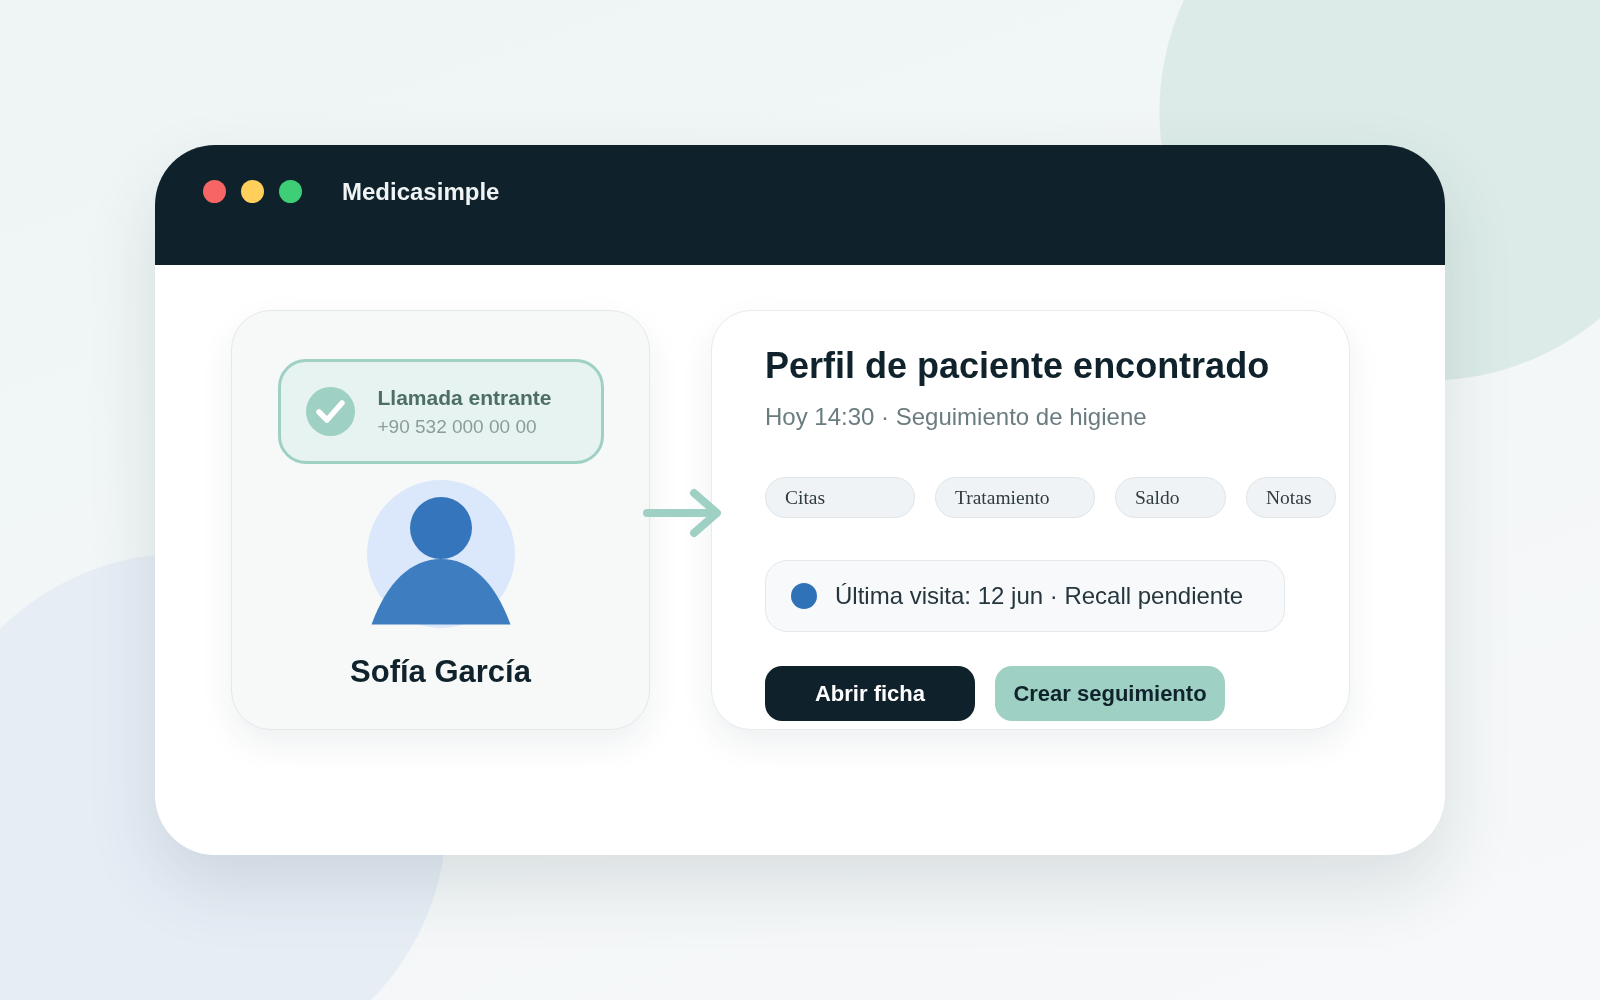 The height and width of the screenshot is (1000, 1600). What do you see at coordinates (330, 411) in the screenshot?
I see `check-circle-icon` at bounding box center [330, 411].